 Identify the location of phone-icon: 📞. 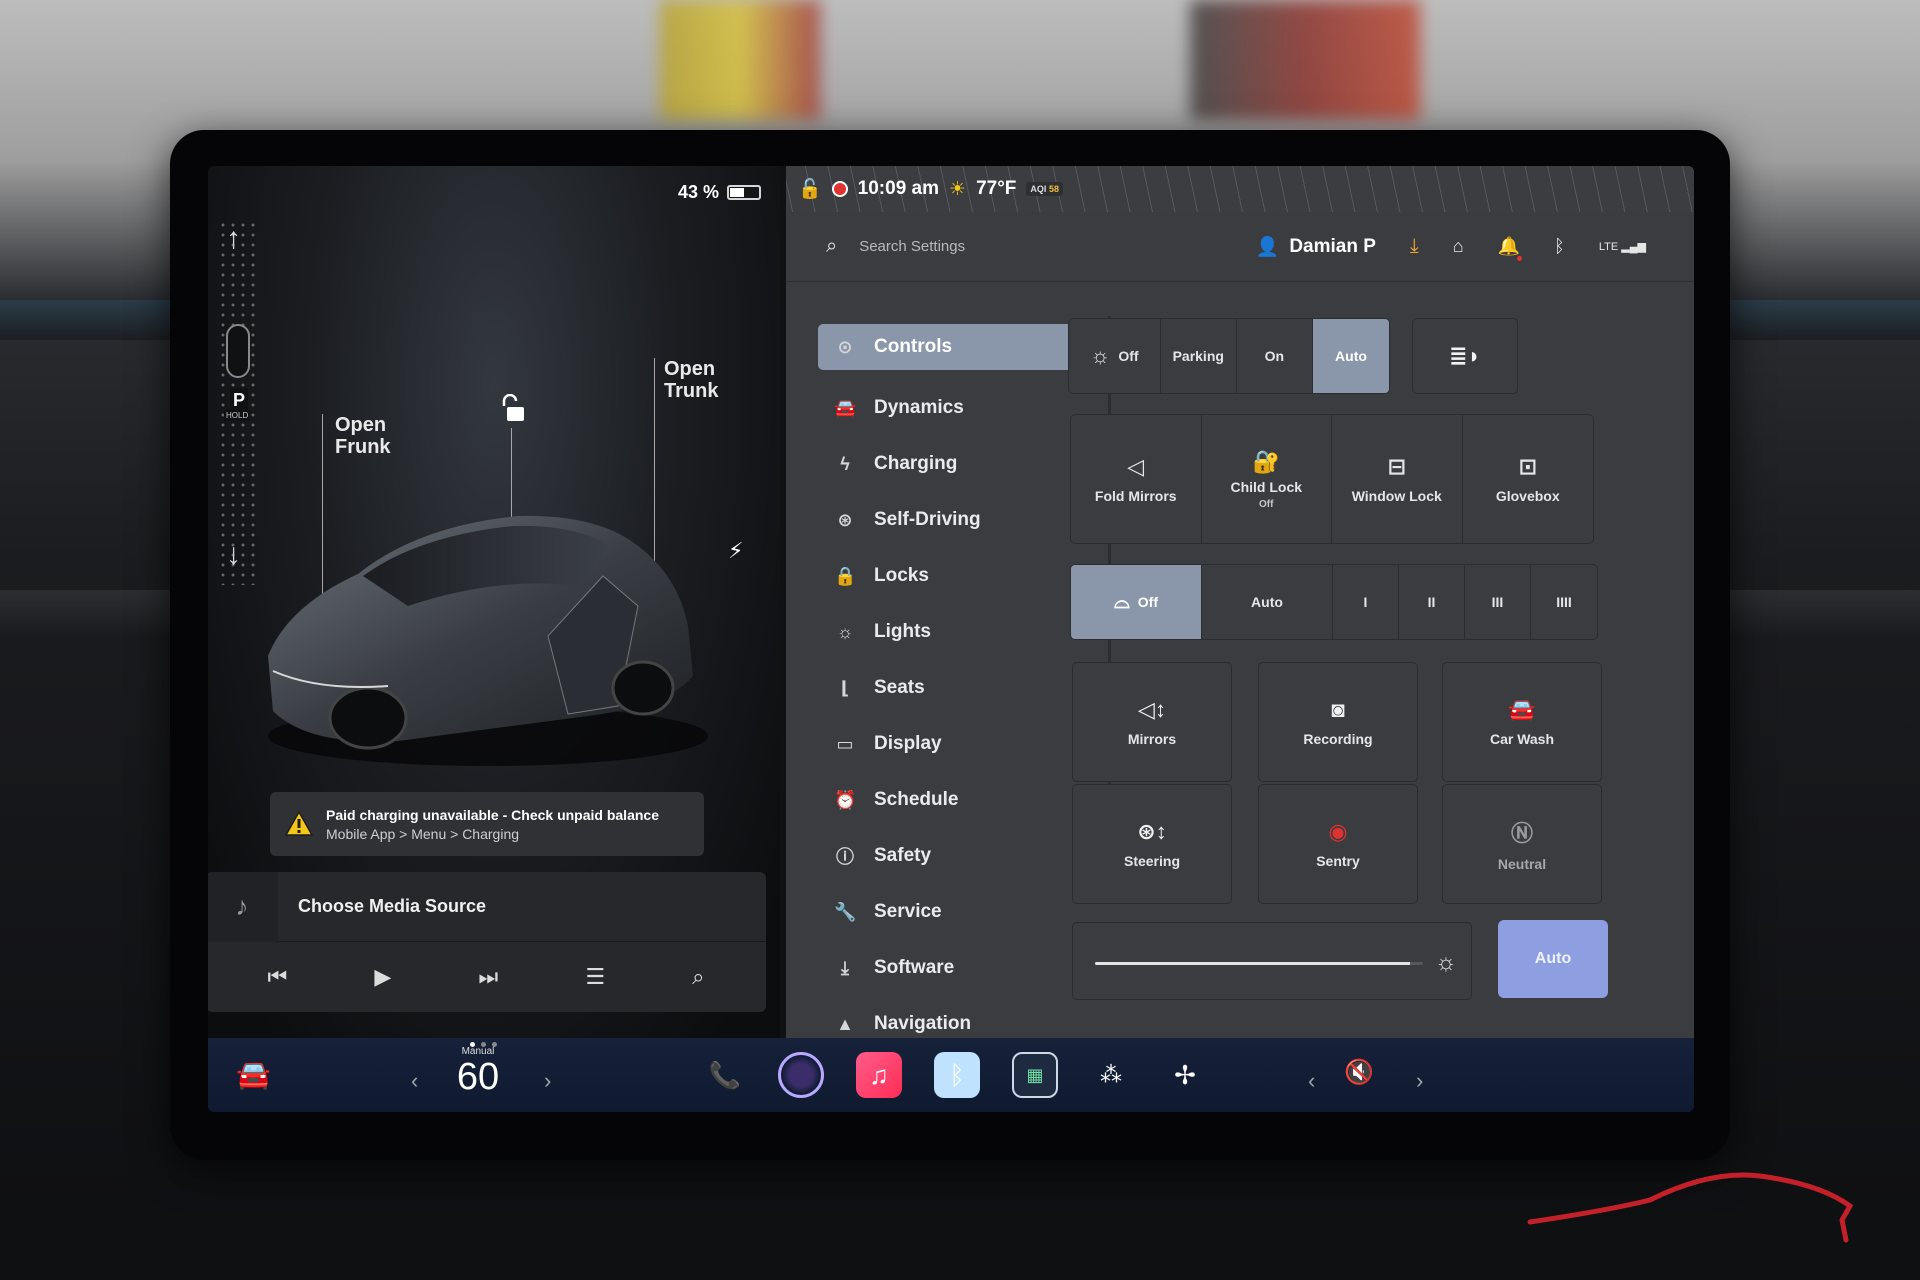
(725, 1075).